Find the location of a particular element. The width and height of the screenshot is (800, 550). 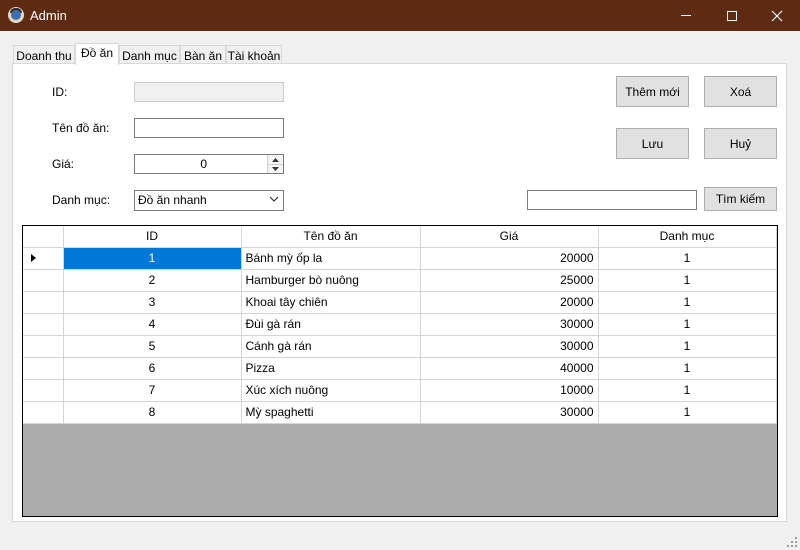

table-row: 1 Bánh mỳ ốp la 20000 1 is located at coordinates (400, 258).